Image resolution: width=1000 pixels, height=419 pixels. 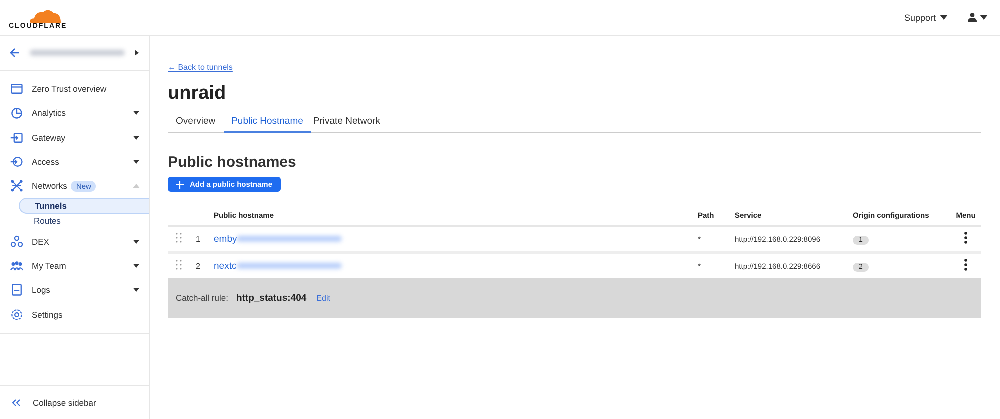 I want to click on sidebar-item: Settings, so click(x=74, y=314).